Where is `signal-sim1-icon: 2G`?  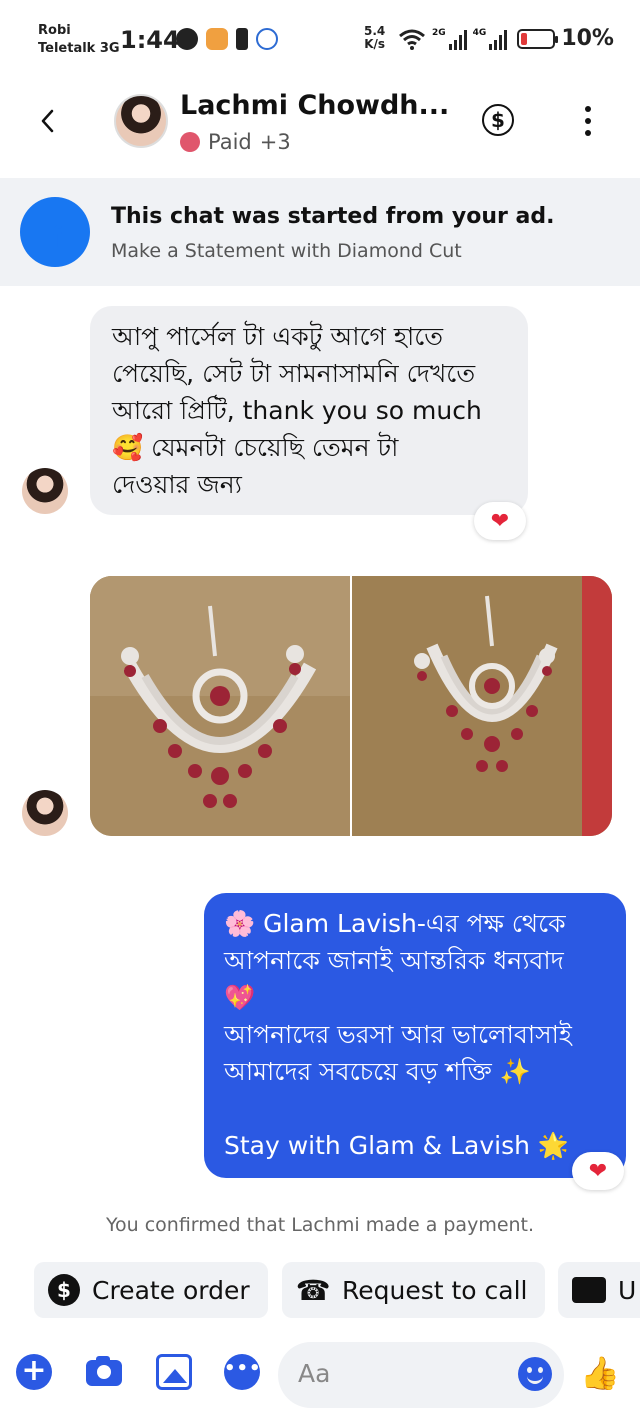 signal-sim1-icon: 2G is located at coordinates (449, 39).